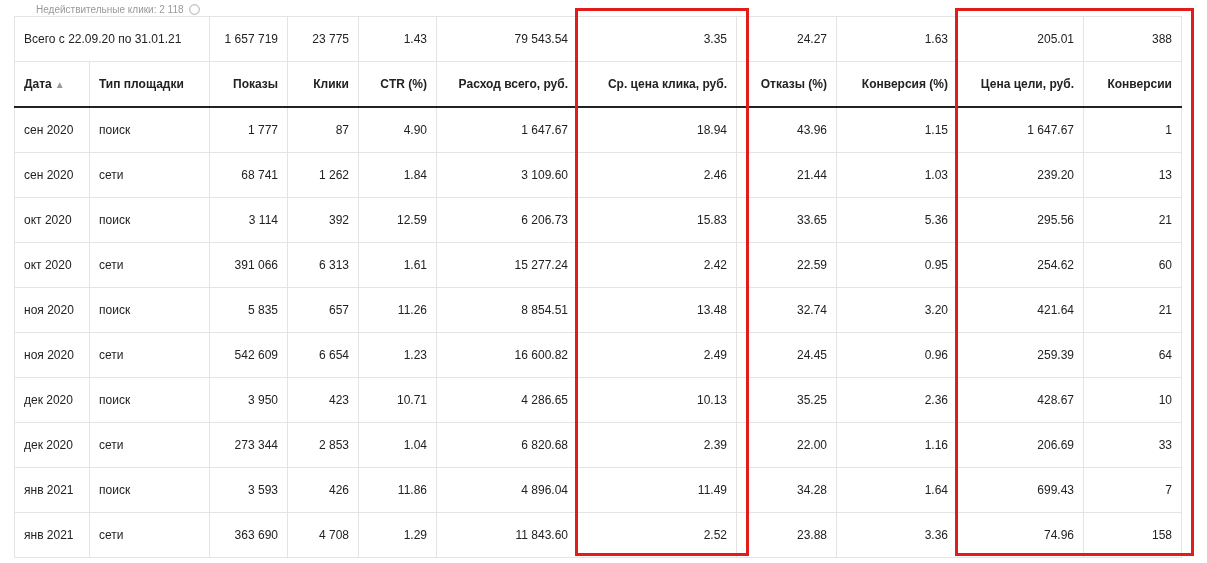 Image resolution: width=1207 pixels, height=563 pixels. Describe the element at coordinates (1132, 400) in the screenshot. I see `table-cell: 10` at that location.